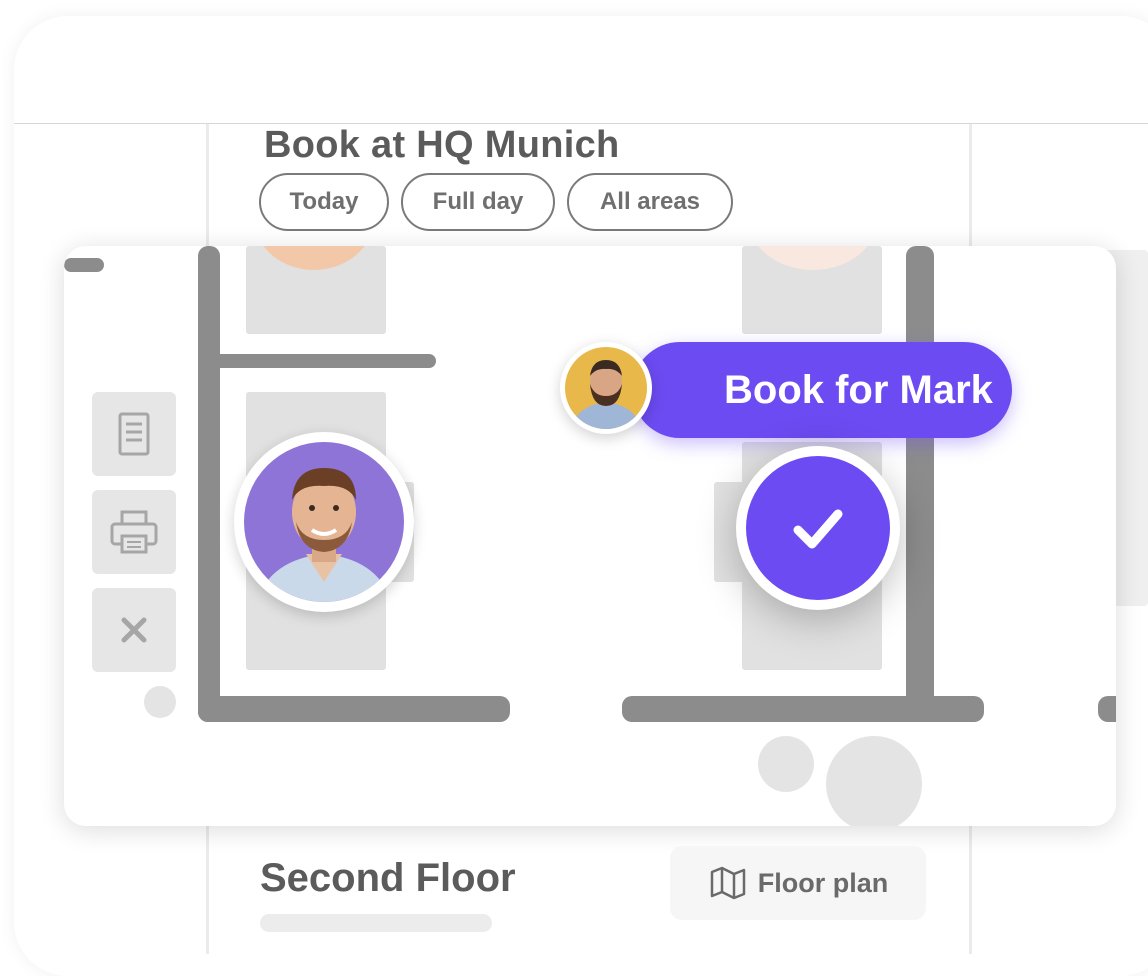  What do you see at coordinates (727, 883) in the screenshot?
I see `map-icon` at bounding box center [727, 883].